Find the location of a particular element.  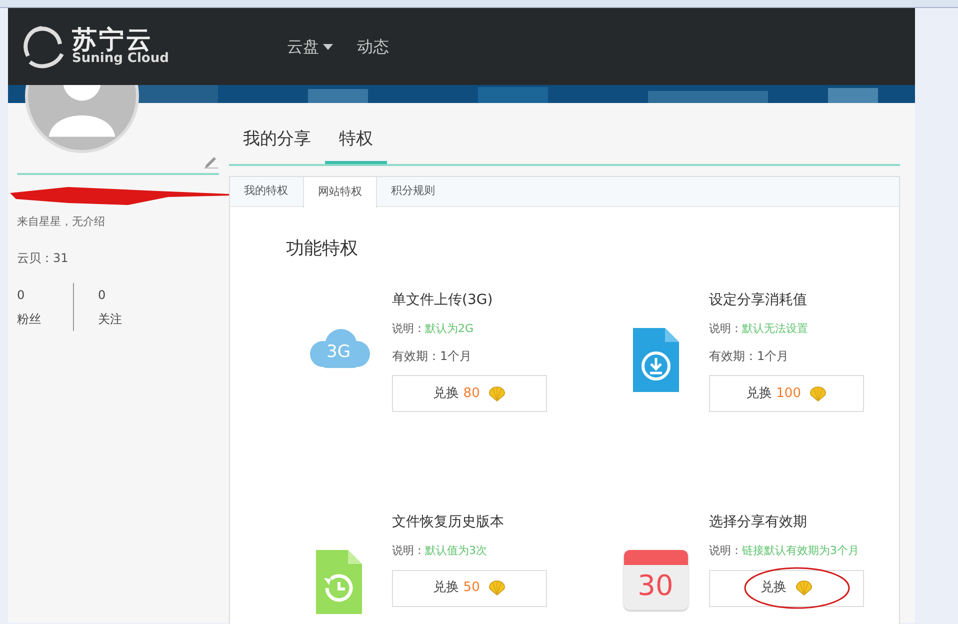

nav-link: 云盘 is located at coordinates (309, 46).